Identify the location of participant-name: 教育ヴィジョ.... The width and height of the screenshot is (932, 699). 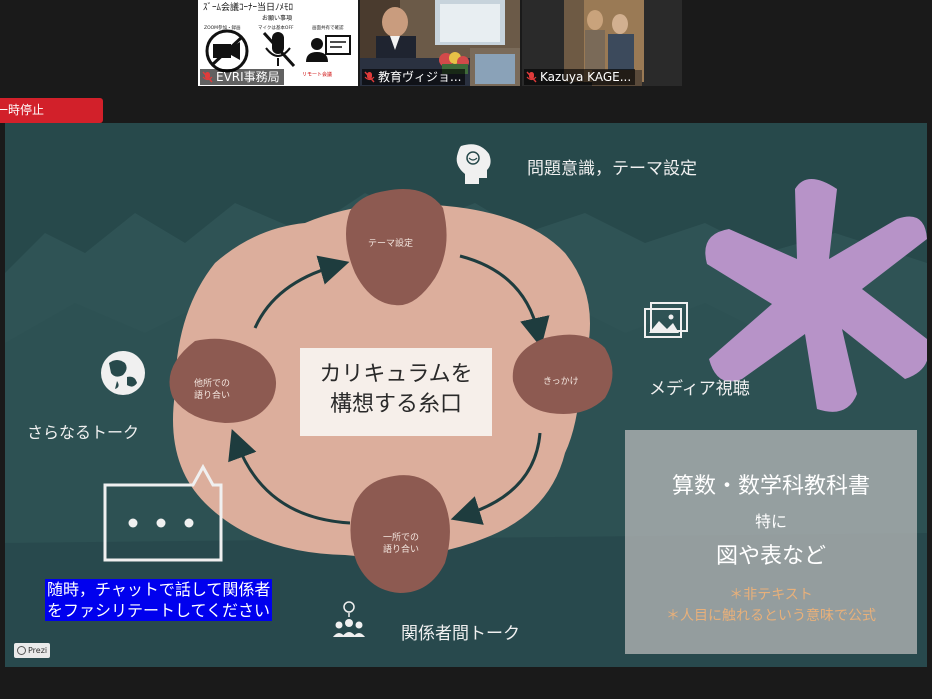
(414, 77).